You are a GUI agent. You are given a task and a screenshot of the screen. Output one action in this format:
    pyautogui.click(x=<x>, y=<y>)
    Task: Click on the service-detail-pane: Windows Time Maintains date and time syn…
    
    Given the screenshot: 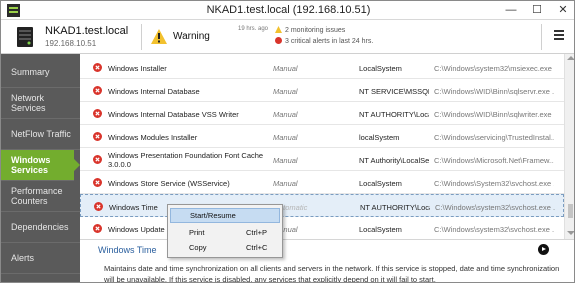 What is the action you would take?
    pyautogui.click(x=327, y=261)
    